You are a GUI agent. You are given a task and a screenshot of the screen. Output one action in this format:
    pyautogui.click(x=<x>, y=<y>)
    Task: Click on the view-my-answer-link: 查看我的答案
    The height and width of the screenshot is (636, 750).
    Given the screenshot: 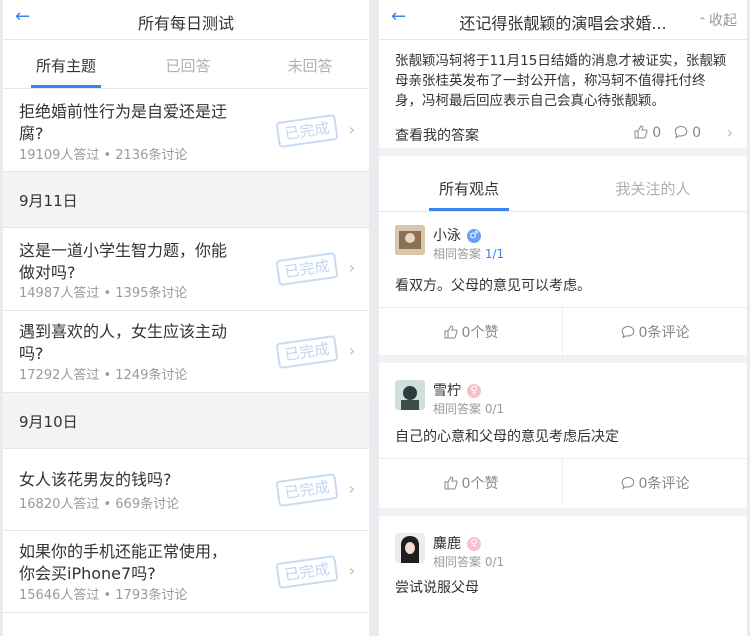 What is the action you would take?
    pyautogui.click(x=437, y=135)
    